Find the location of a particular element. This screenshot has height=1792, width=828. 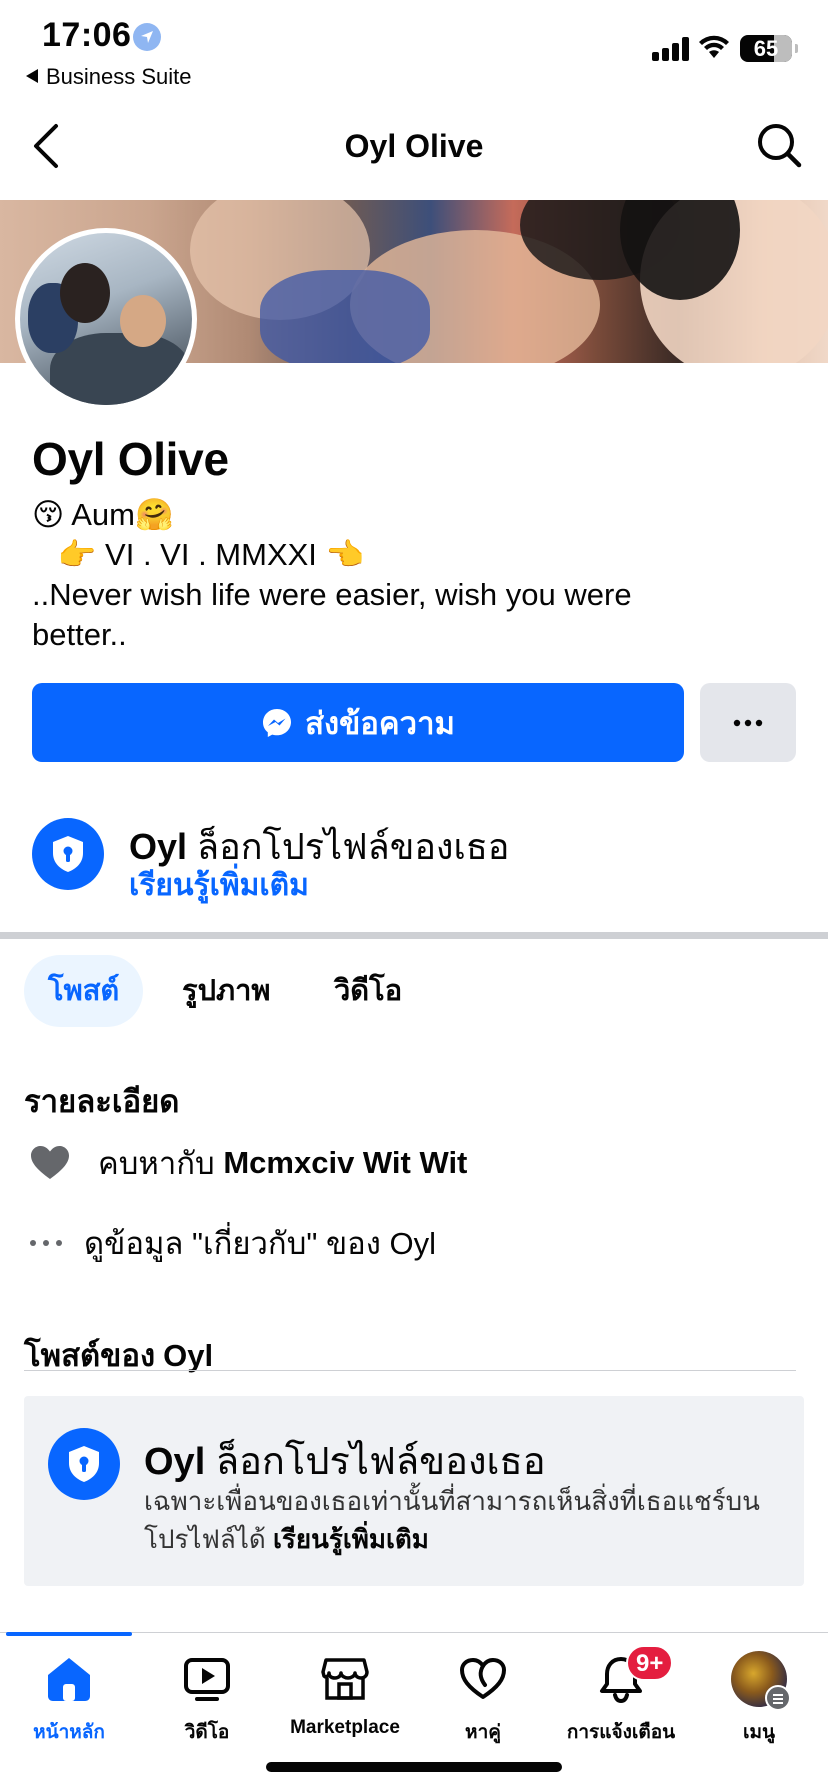

locked-profile-notice: Oyl ล็อกโปรไฟล์ของเธอ เรียนรู้เพิ่มเติม is located at coordinates (412, 868).